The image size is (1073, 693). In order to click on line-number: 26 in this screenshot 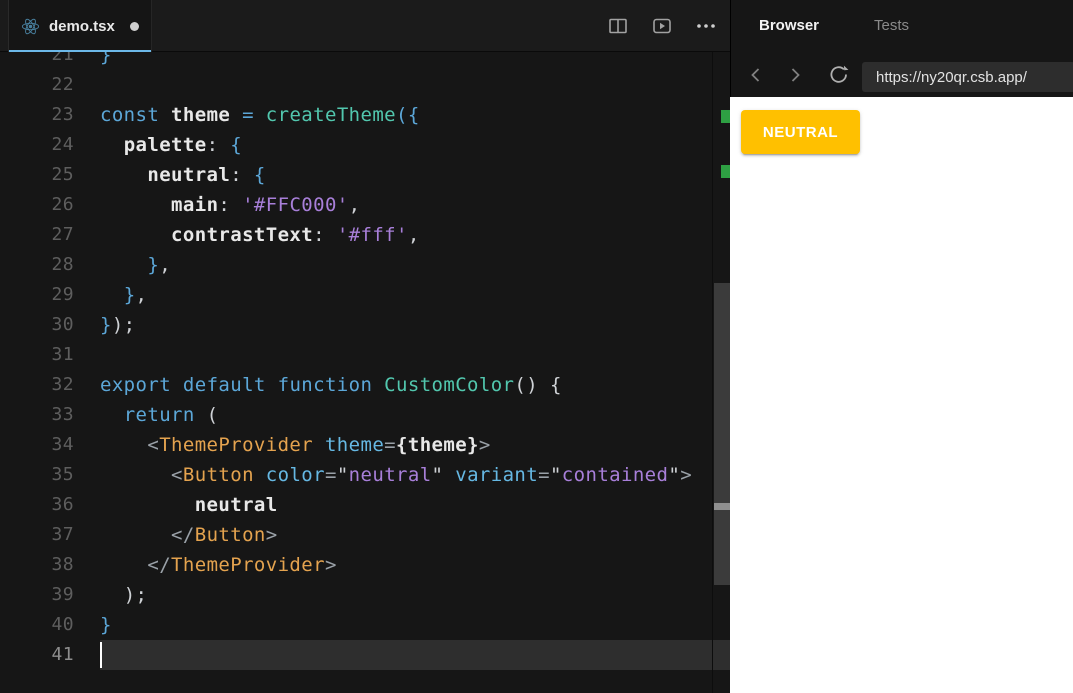, I will do `click(37, 205)`.